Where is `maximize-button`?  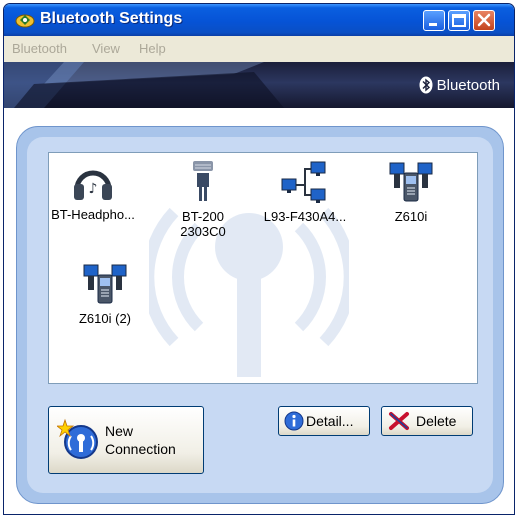 maximize-button is located at coordinates (459, 20).